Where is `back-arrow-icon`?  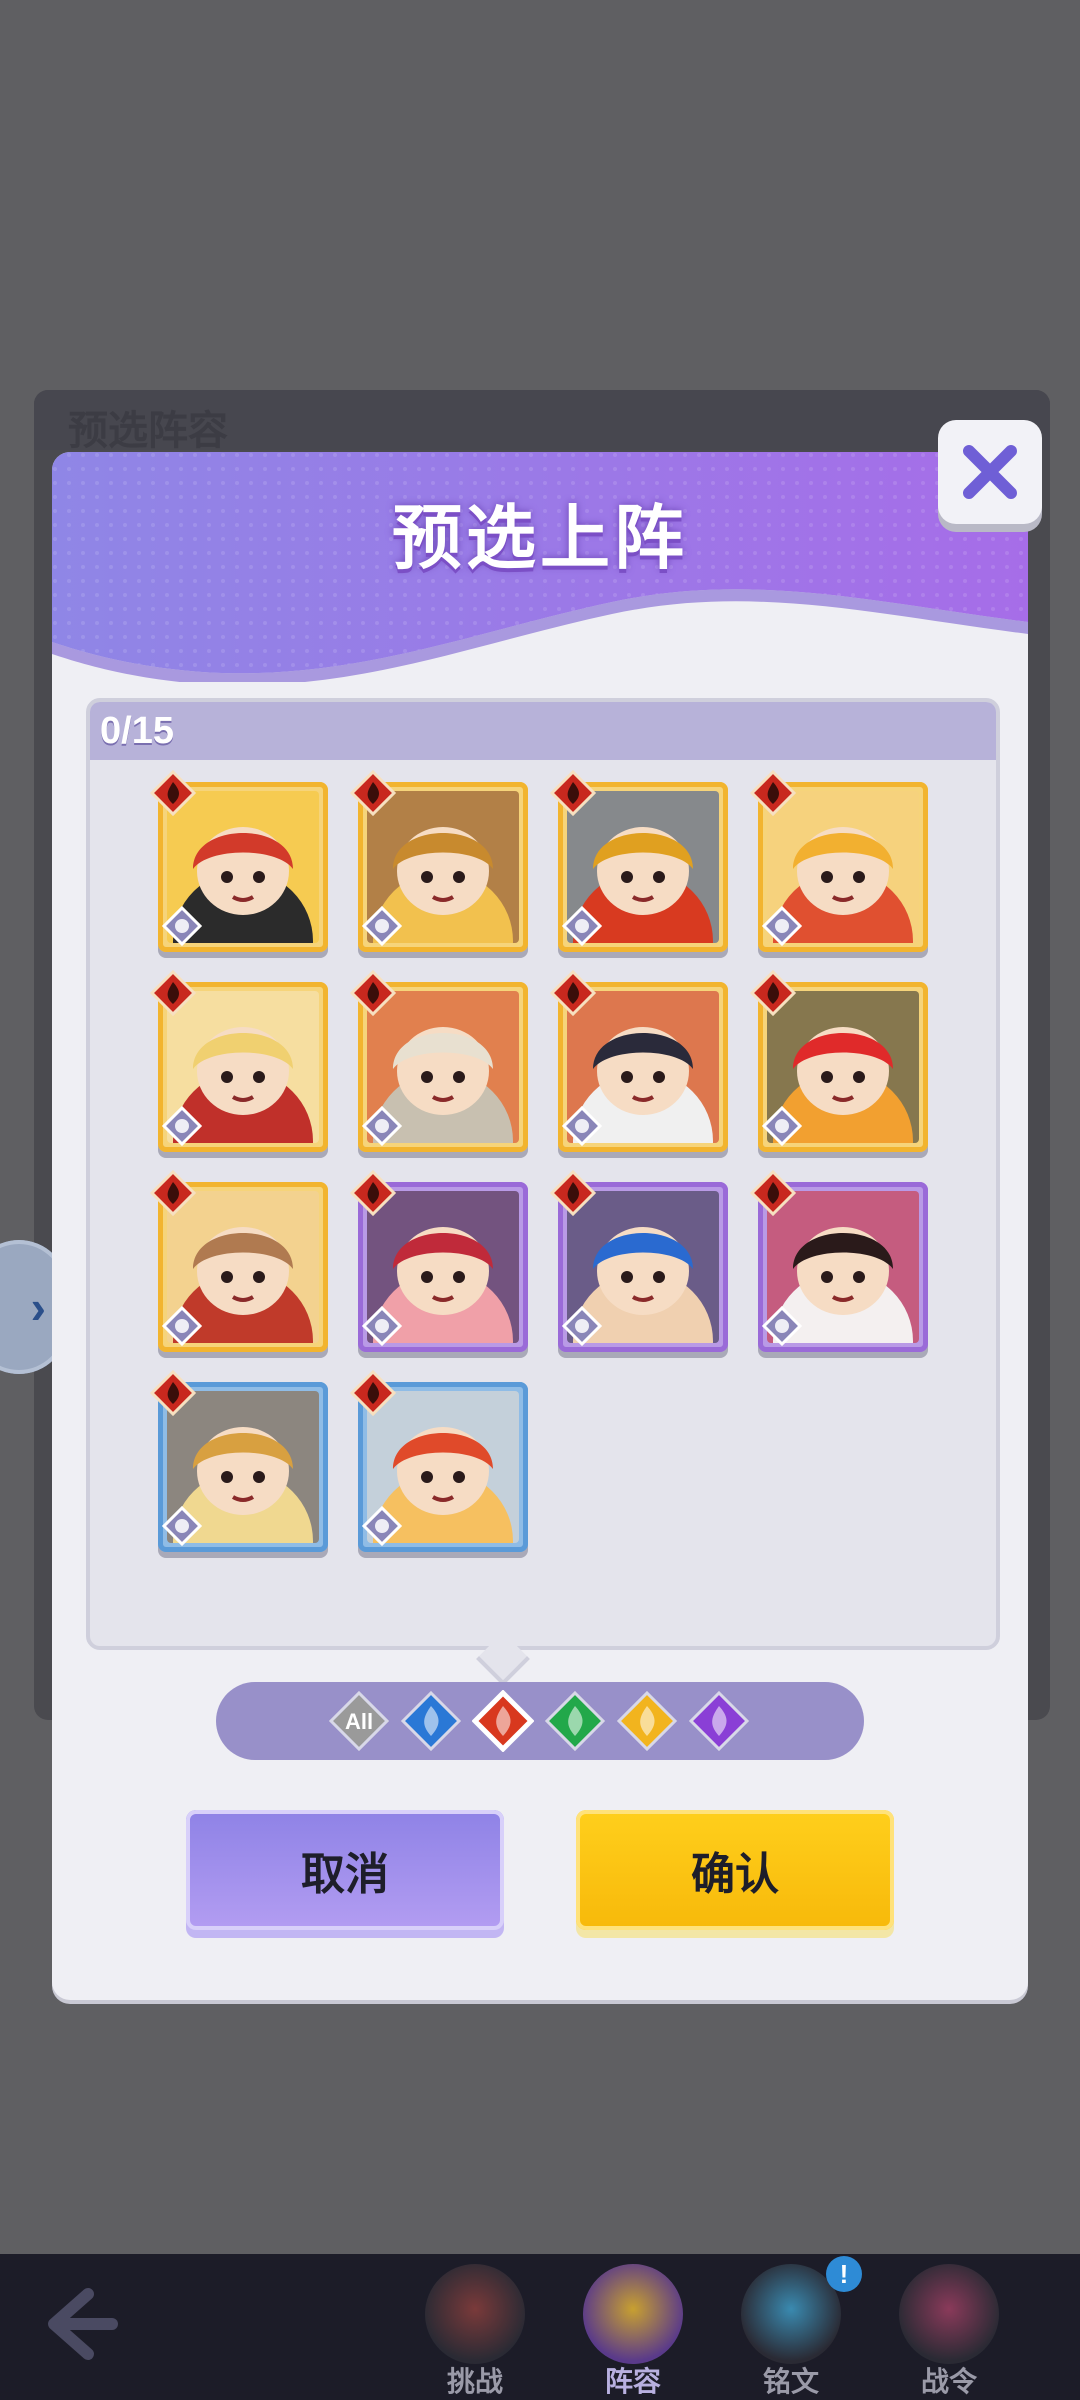
back-arrow-icon is located at coordinates (76, 2324).